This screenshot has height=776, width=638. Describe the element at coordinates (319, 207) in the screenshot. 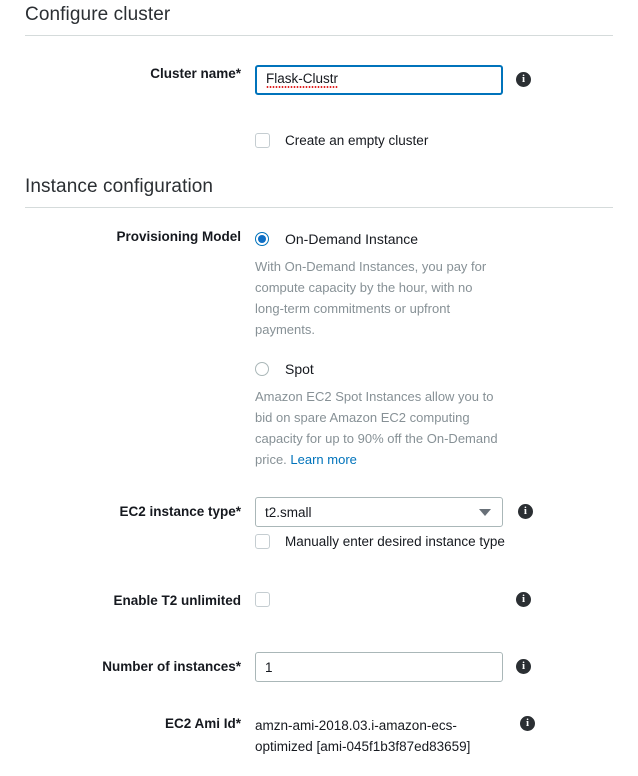

I see `instance-configuration-divider` at that location.